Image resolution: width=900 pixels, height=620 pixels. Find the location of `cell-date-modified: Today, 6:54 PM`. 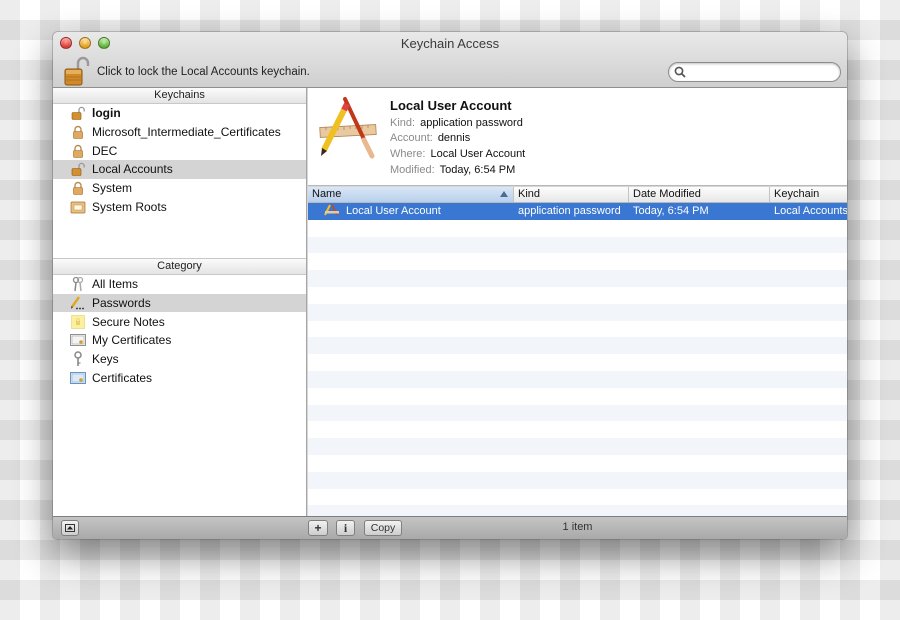

cell-date-modified: Today, 6:54 PM is located at coordinates (671, 211).